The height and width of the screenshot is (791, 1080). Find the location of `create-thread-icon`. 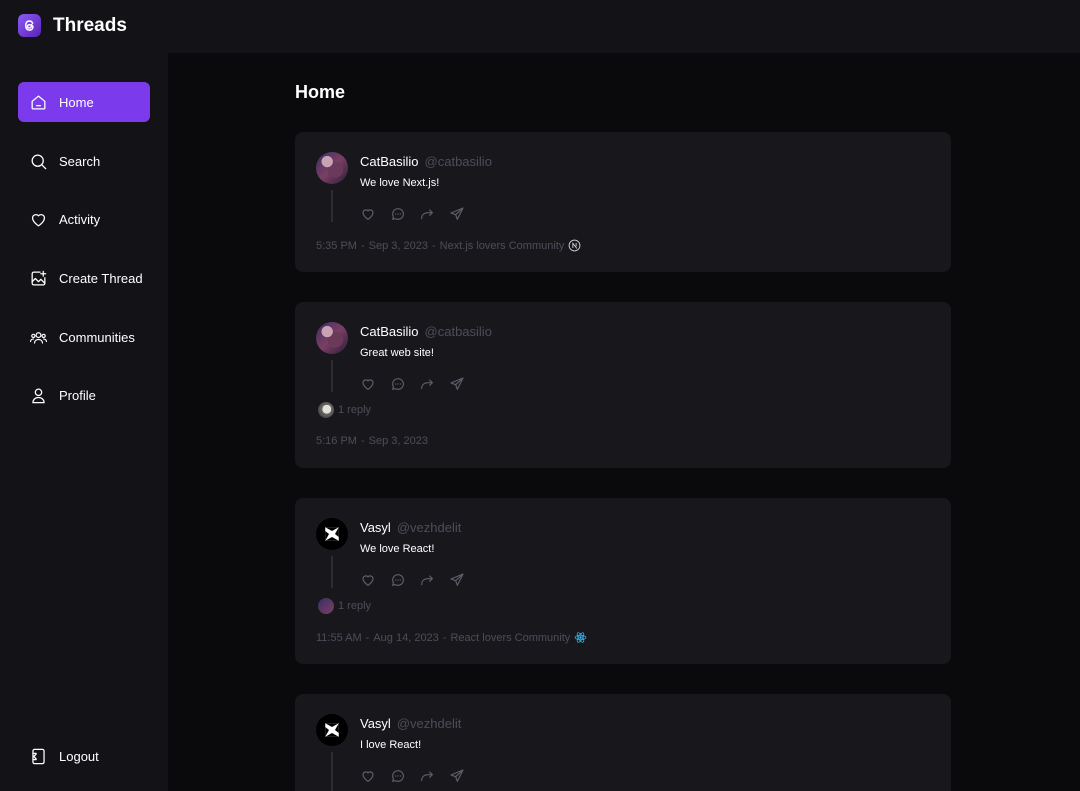

create-thread-icon is located at coordinates (39, 277).